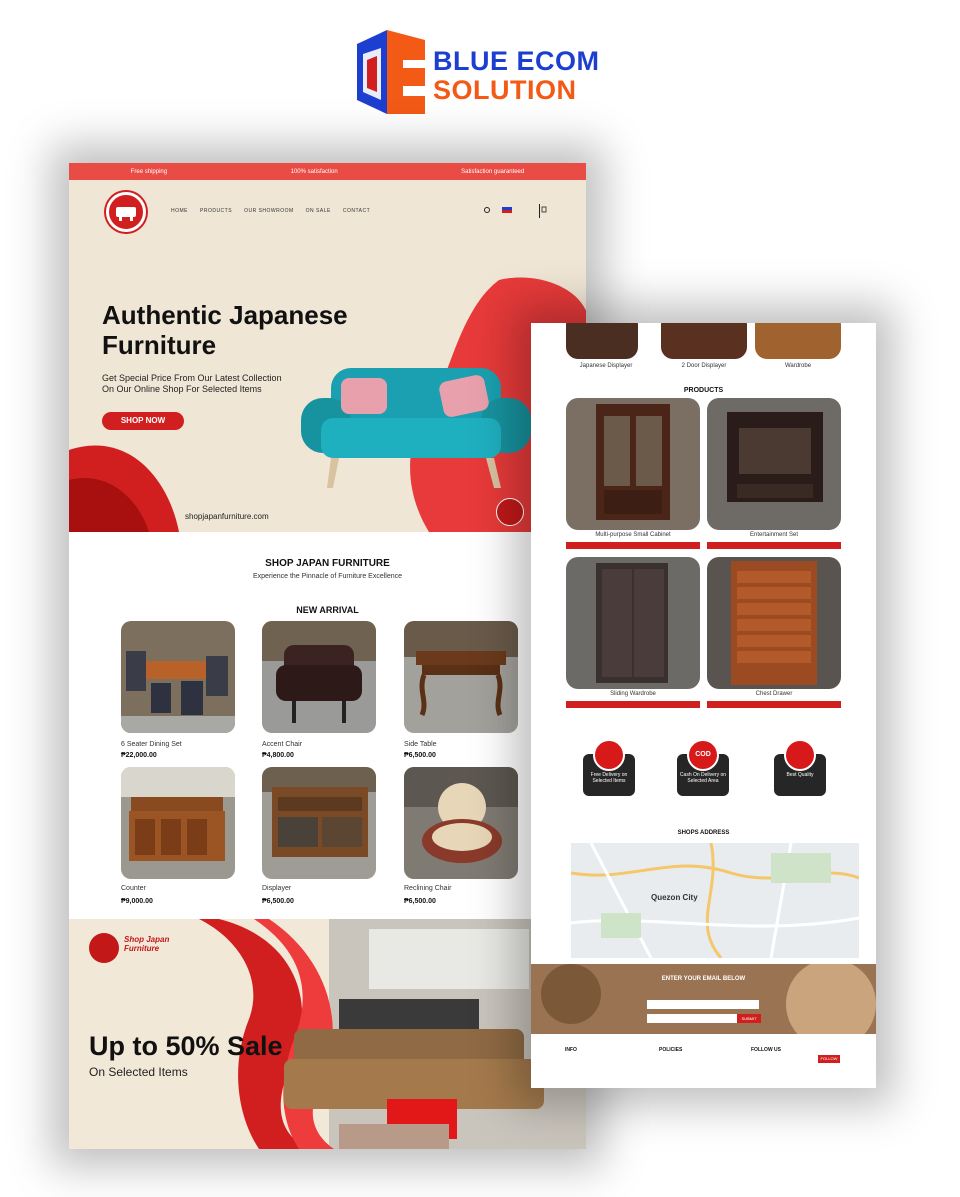  I want to click on product-tile-chest-drawer, so click(774, 623).